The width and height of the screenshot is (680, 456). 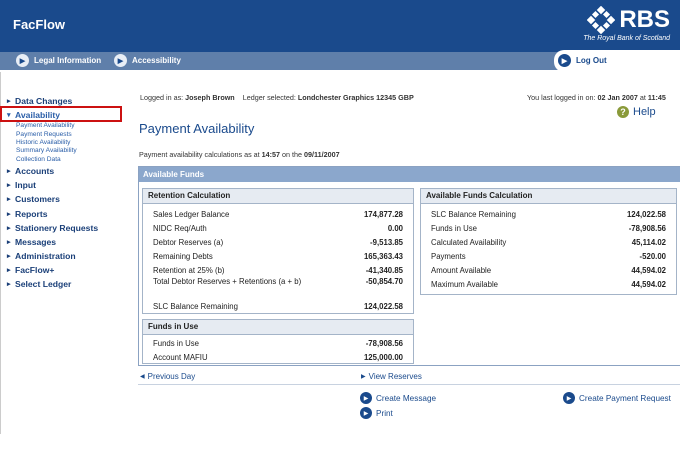 I want to click on sidebar-sub-payment-availability: Payment Availability, so click(x=64, y=126).